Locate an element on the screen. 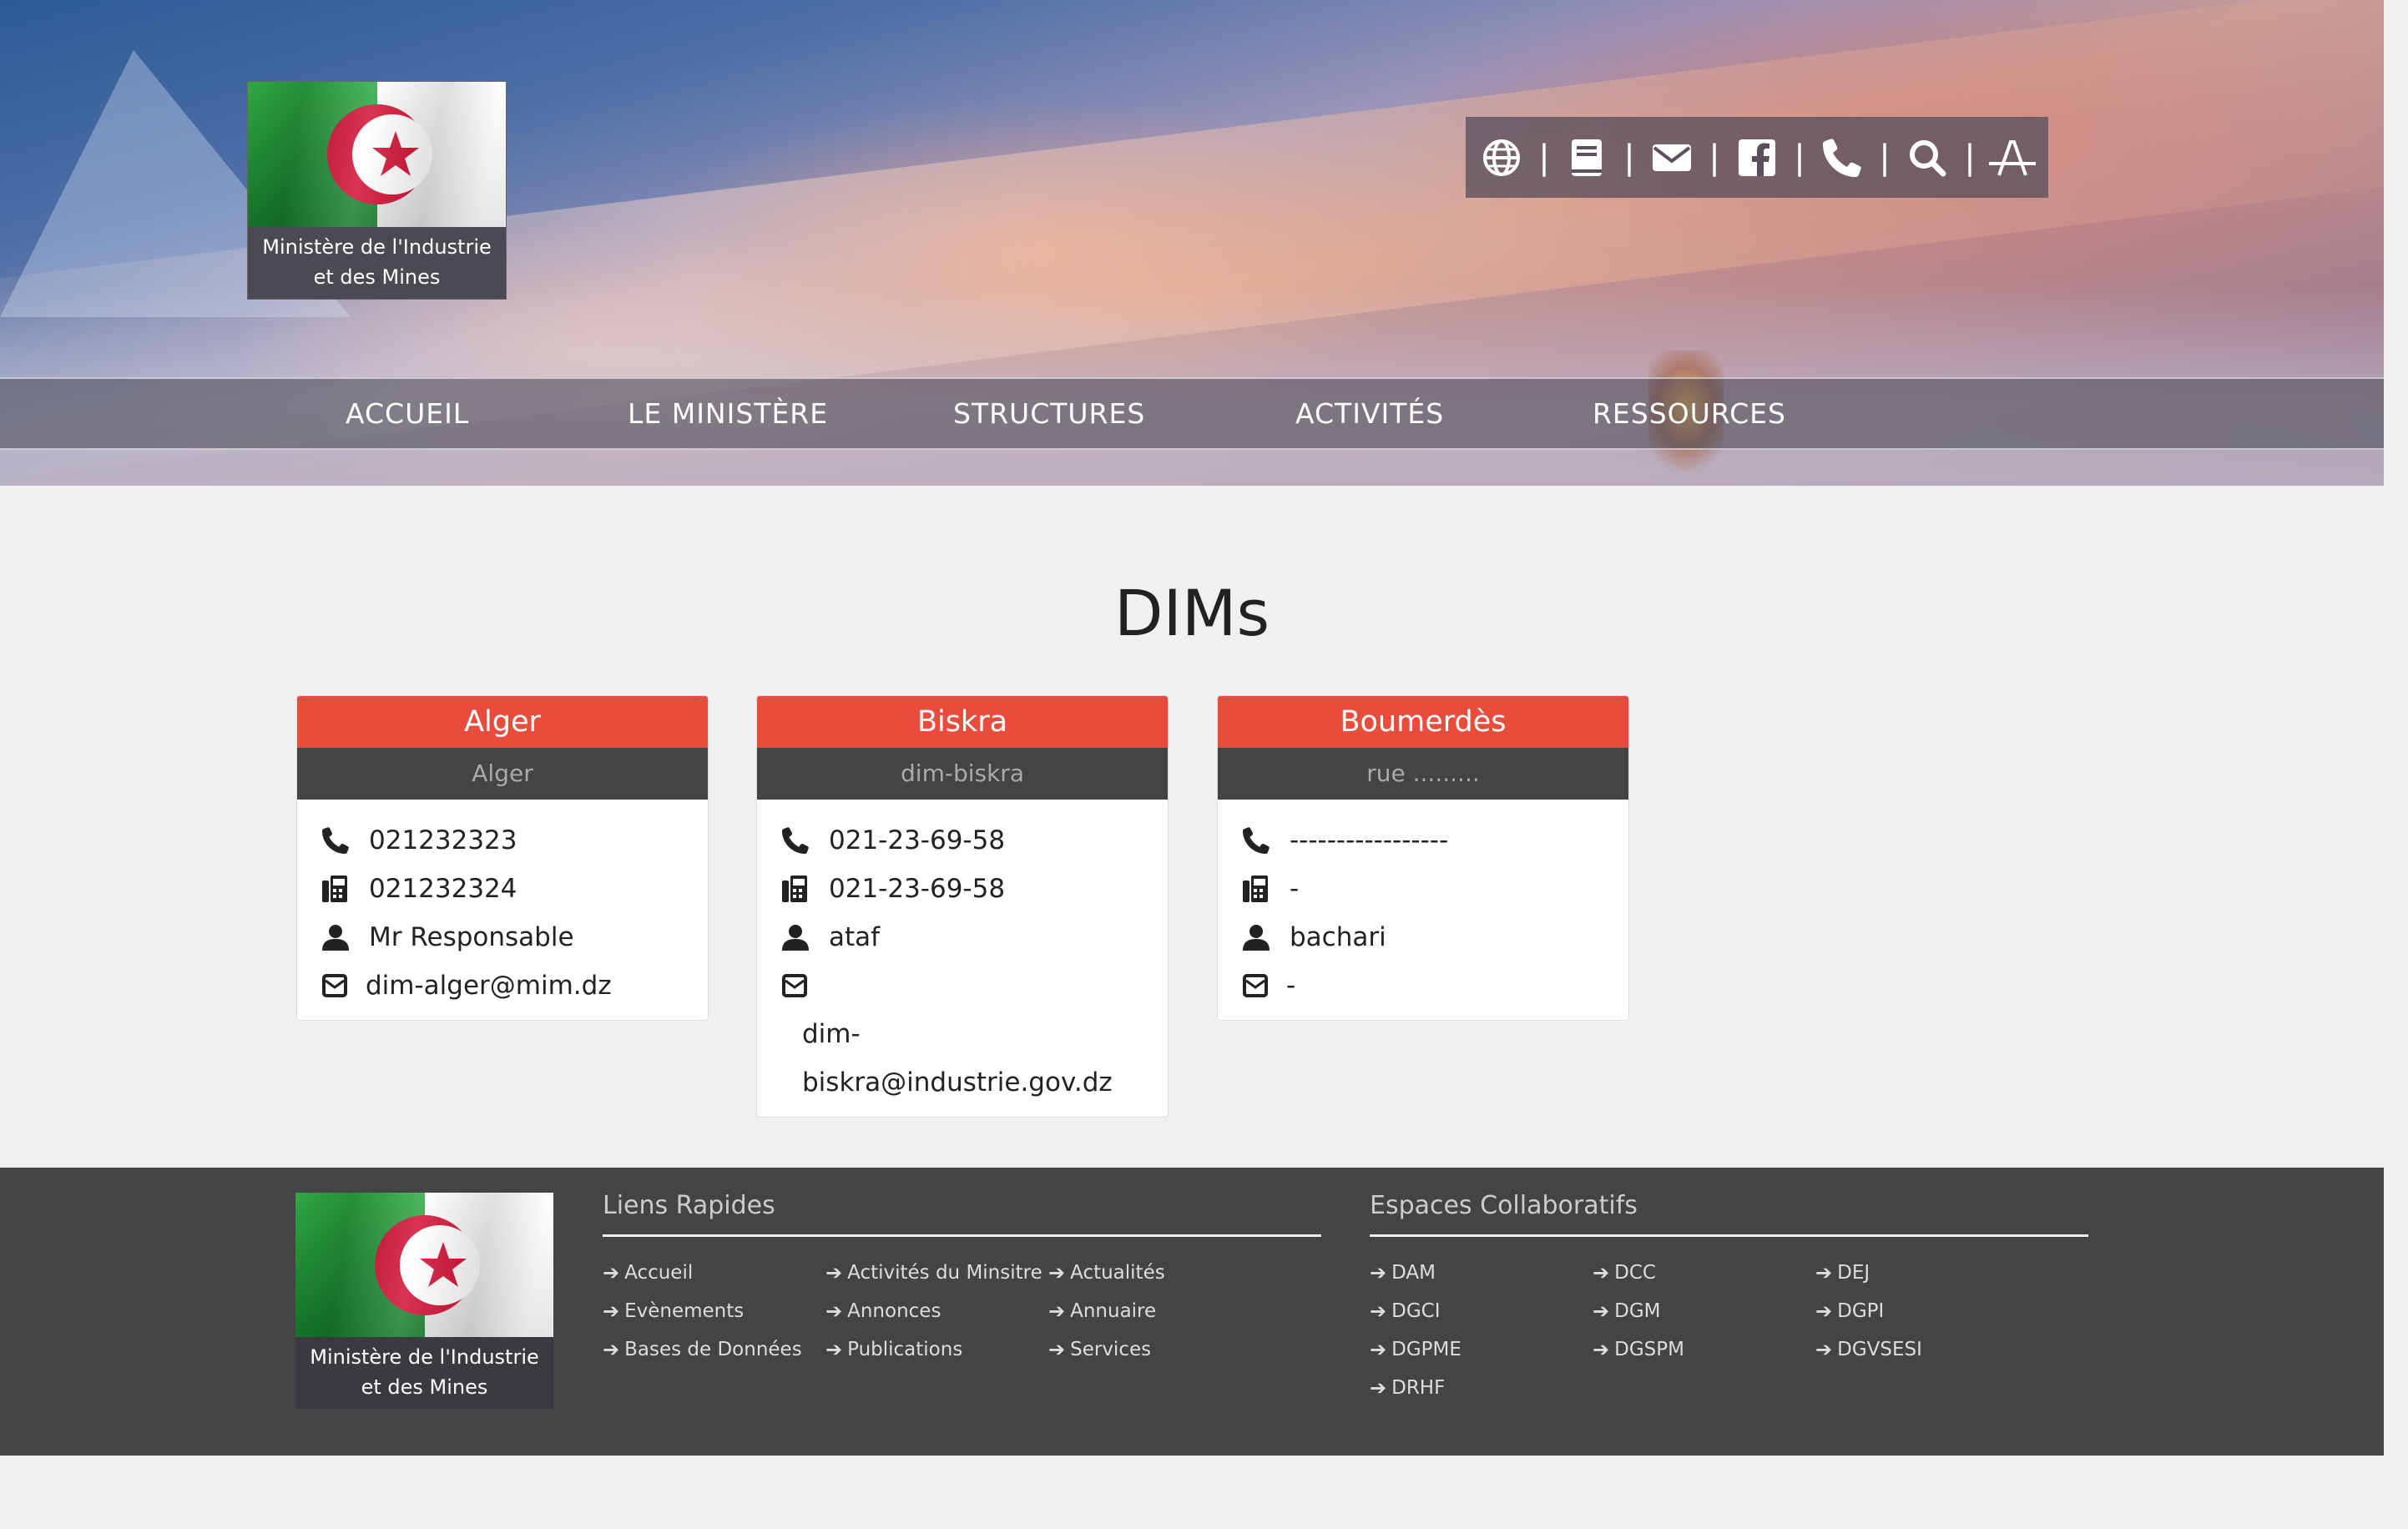  card-address: Alger is located at coordinates (503, 774).